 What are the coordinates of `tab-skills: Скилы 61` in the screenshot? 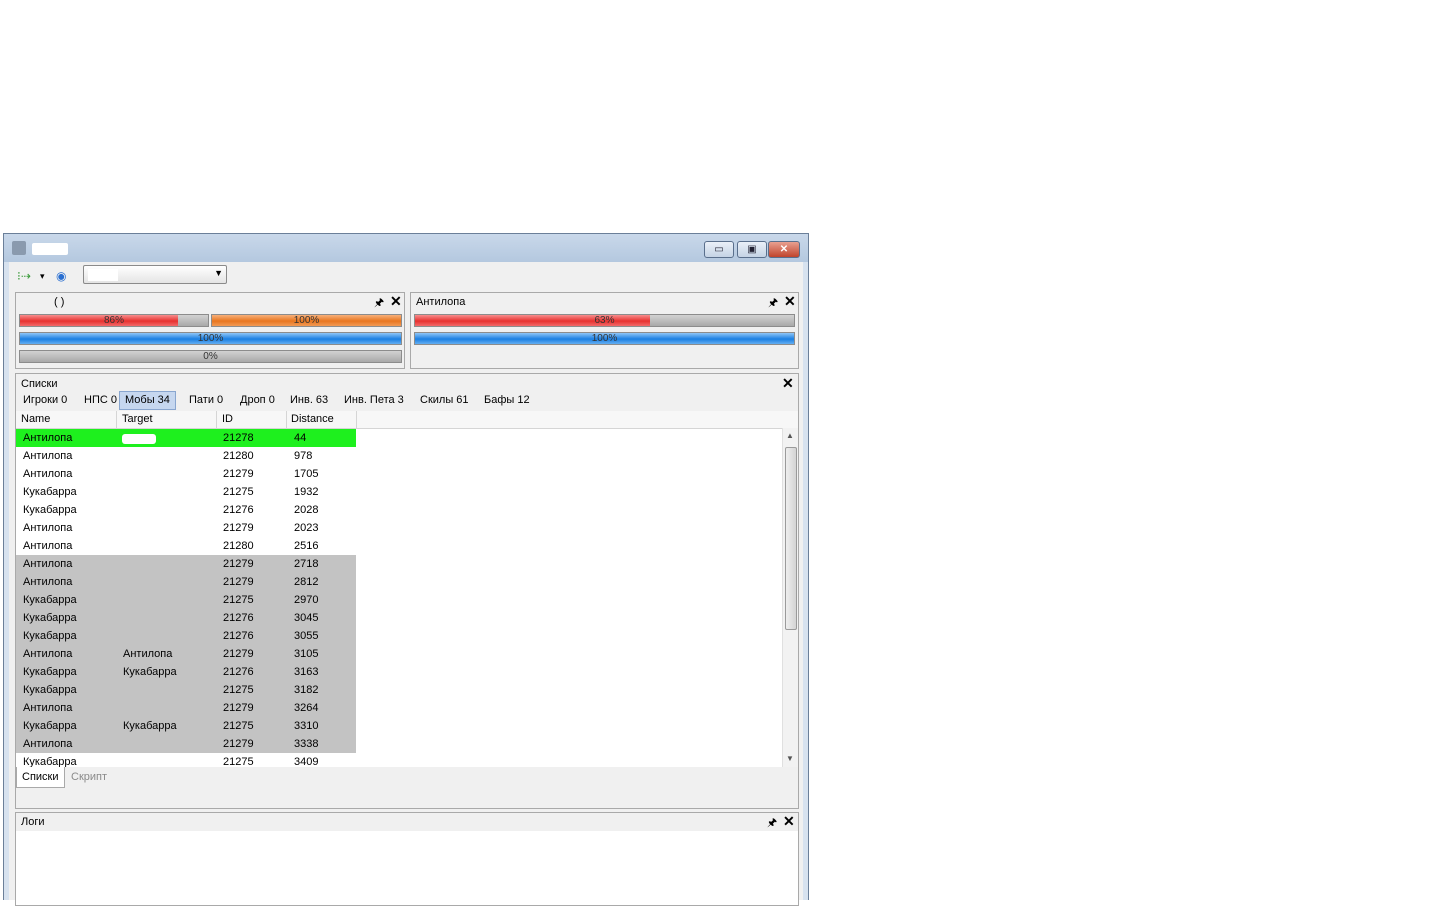 It's located at (444, 400).